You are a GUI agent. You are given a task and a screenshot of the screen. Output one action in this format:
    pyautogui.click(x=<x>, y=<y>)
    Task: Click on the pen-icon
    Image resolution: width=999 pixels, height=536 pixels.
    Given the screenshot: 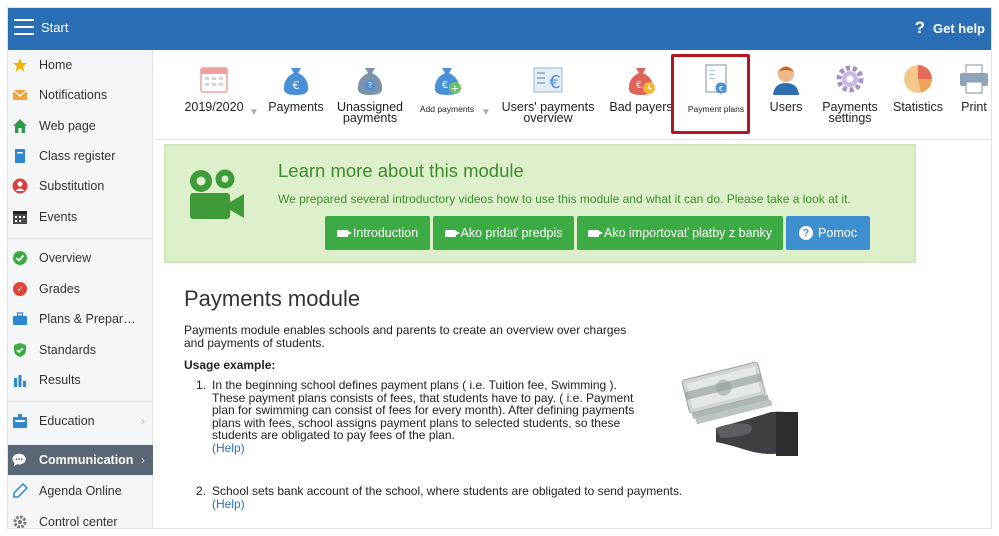 What is the action you would take?
    pyautogui.click(x=20, y=491)
    